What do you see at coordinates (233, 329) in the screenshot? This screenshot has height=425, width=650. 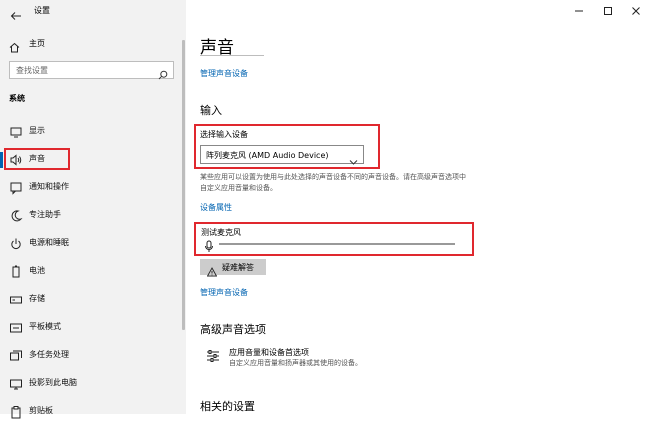 I see `advanced-heading: 高级声音选项` at bounding box center [233, 329].